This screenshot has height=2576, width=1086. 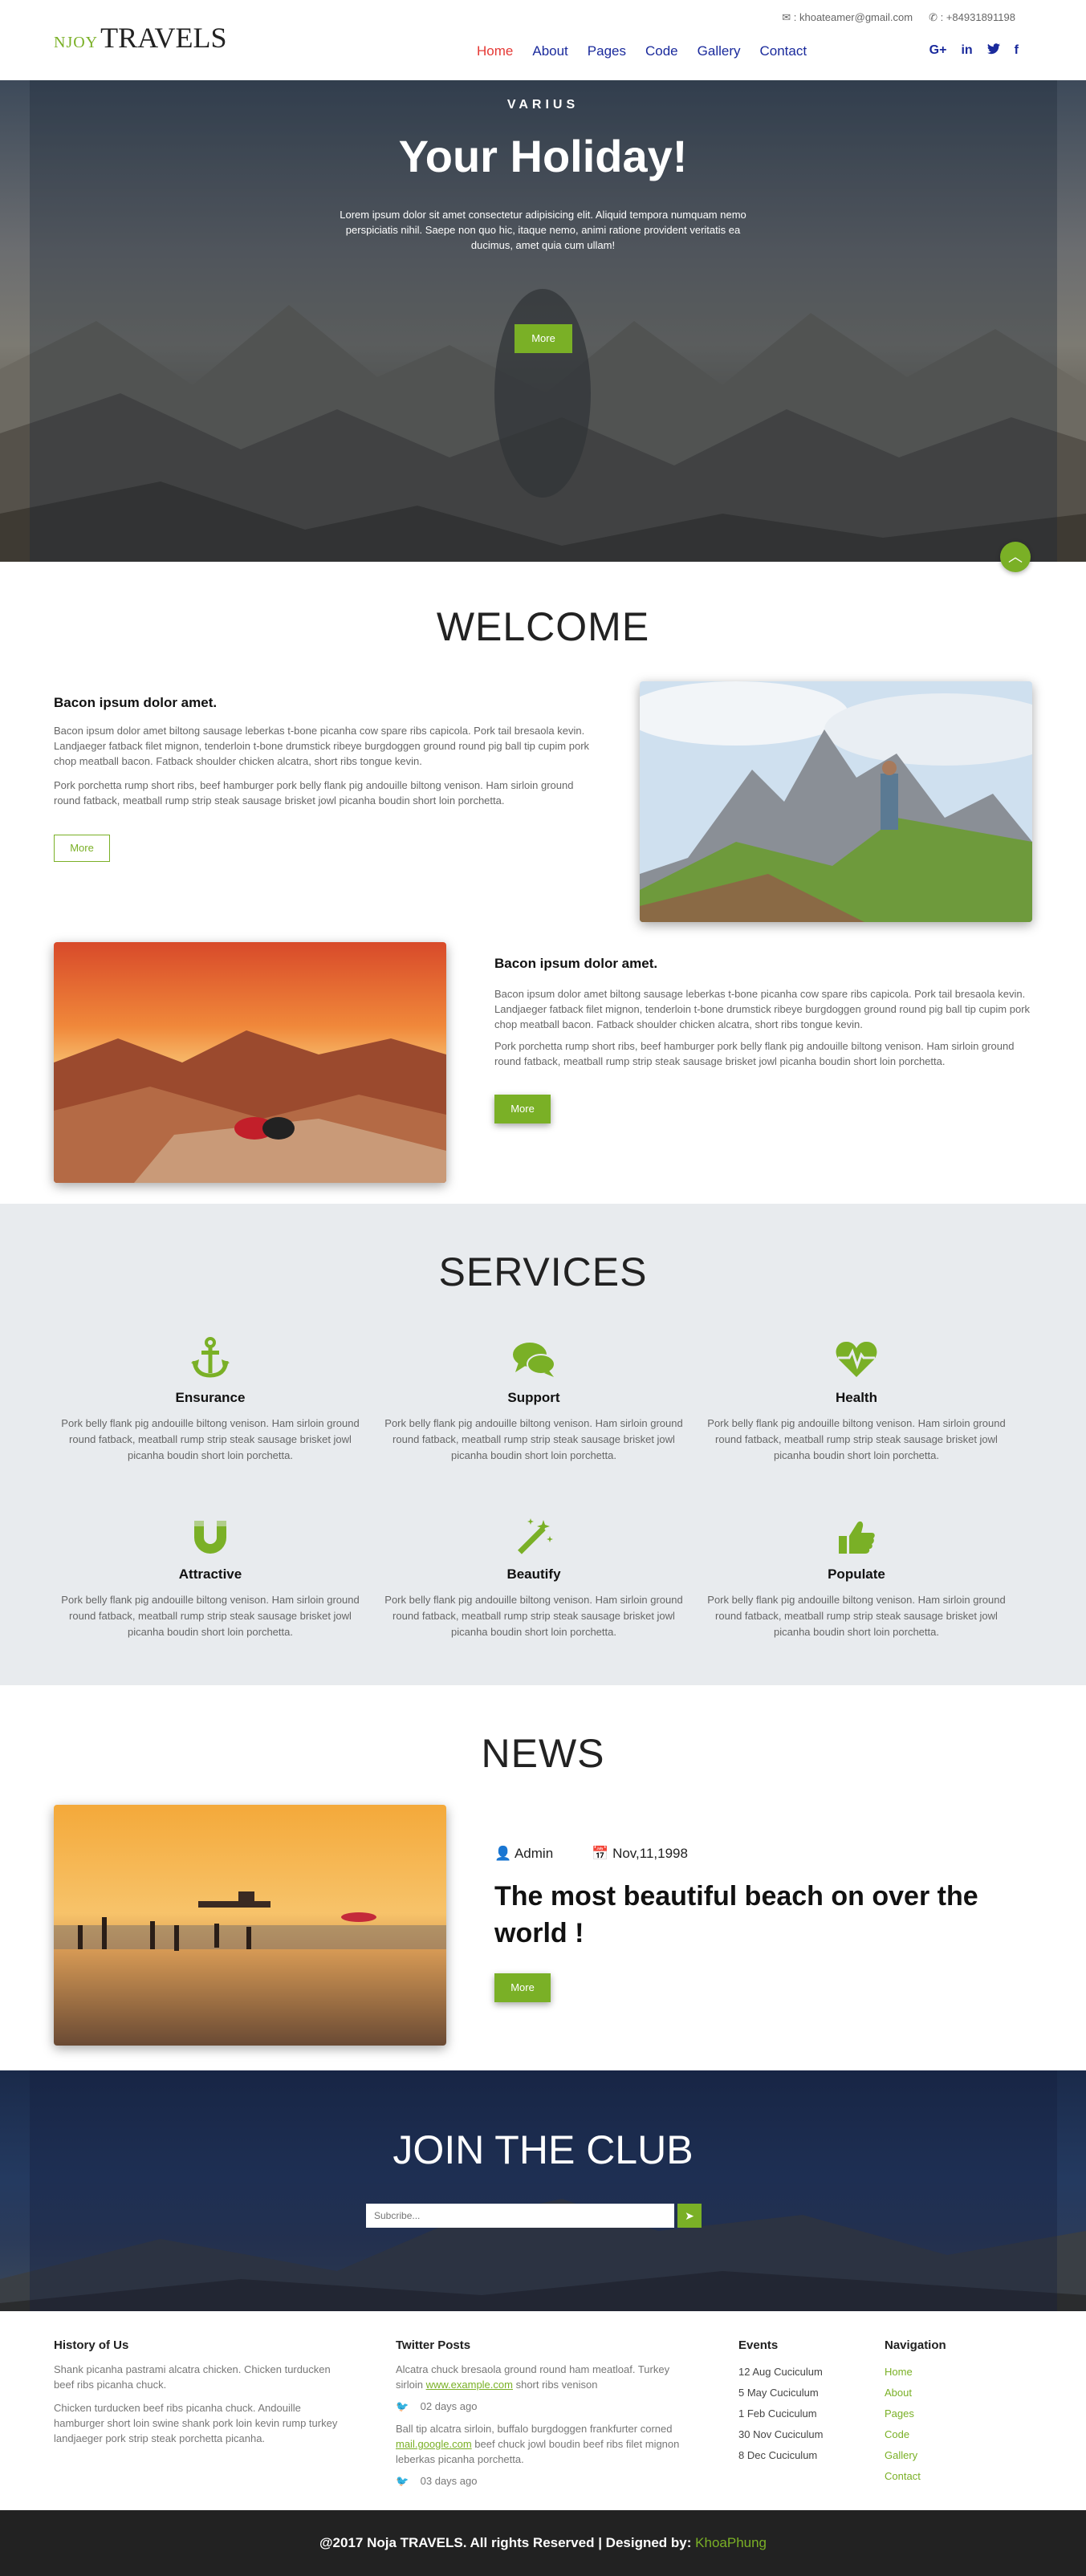 I want to click on join-overlay, so click(x=543, y=2190).